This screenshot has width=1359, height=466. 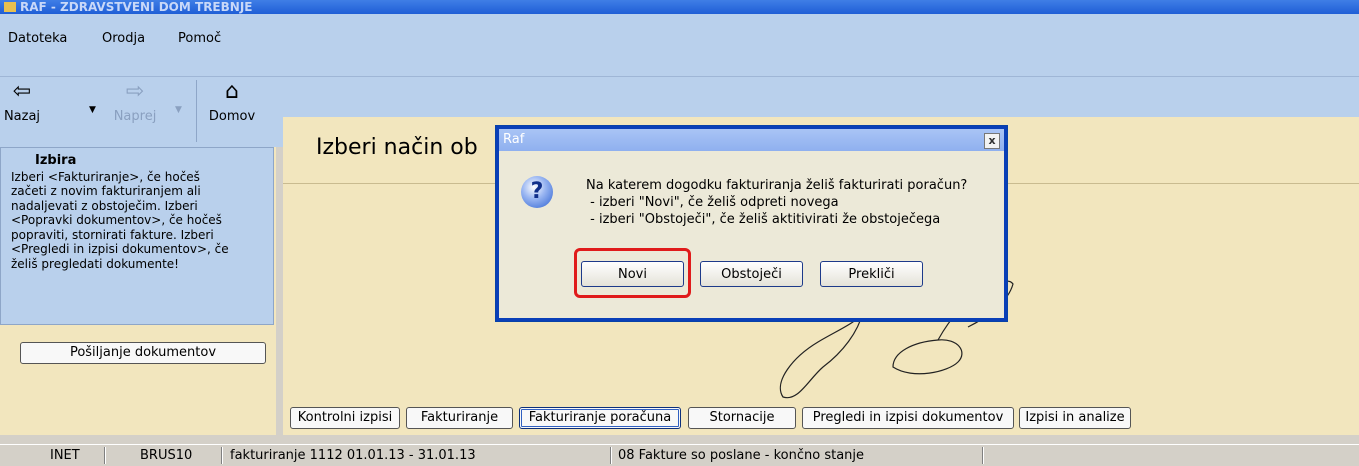 I want to click on menu-pomoc: Pomoč, so click(x=199, y=38).